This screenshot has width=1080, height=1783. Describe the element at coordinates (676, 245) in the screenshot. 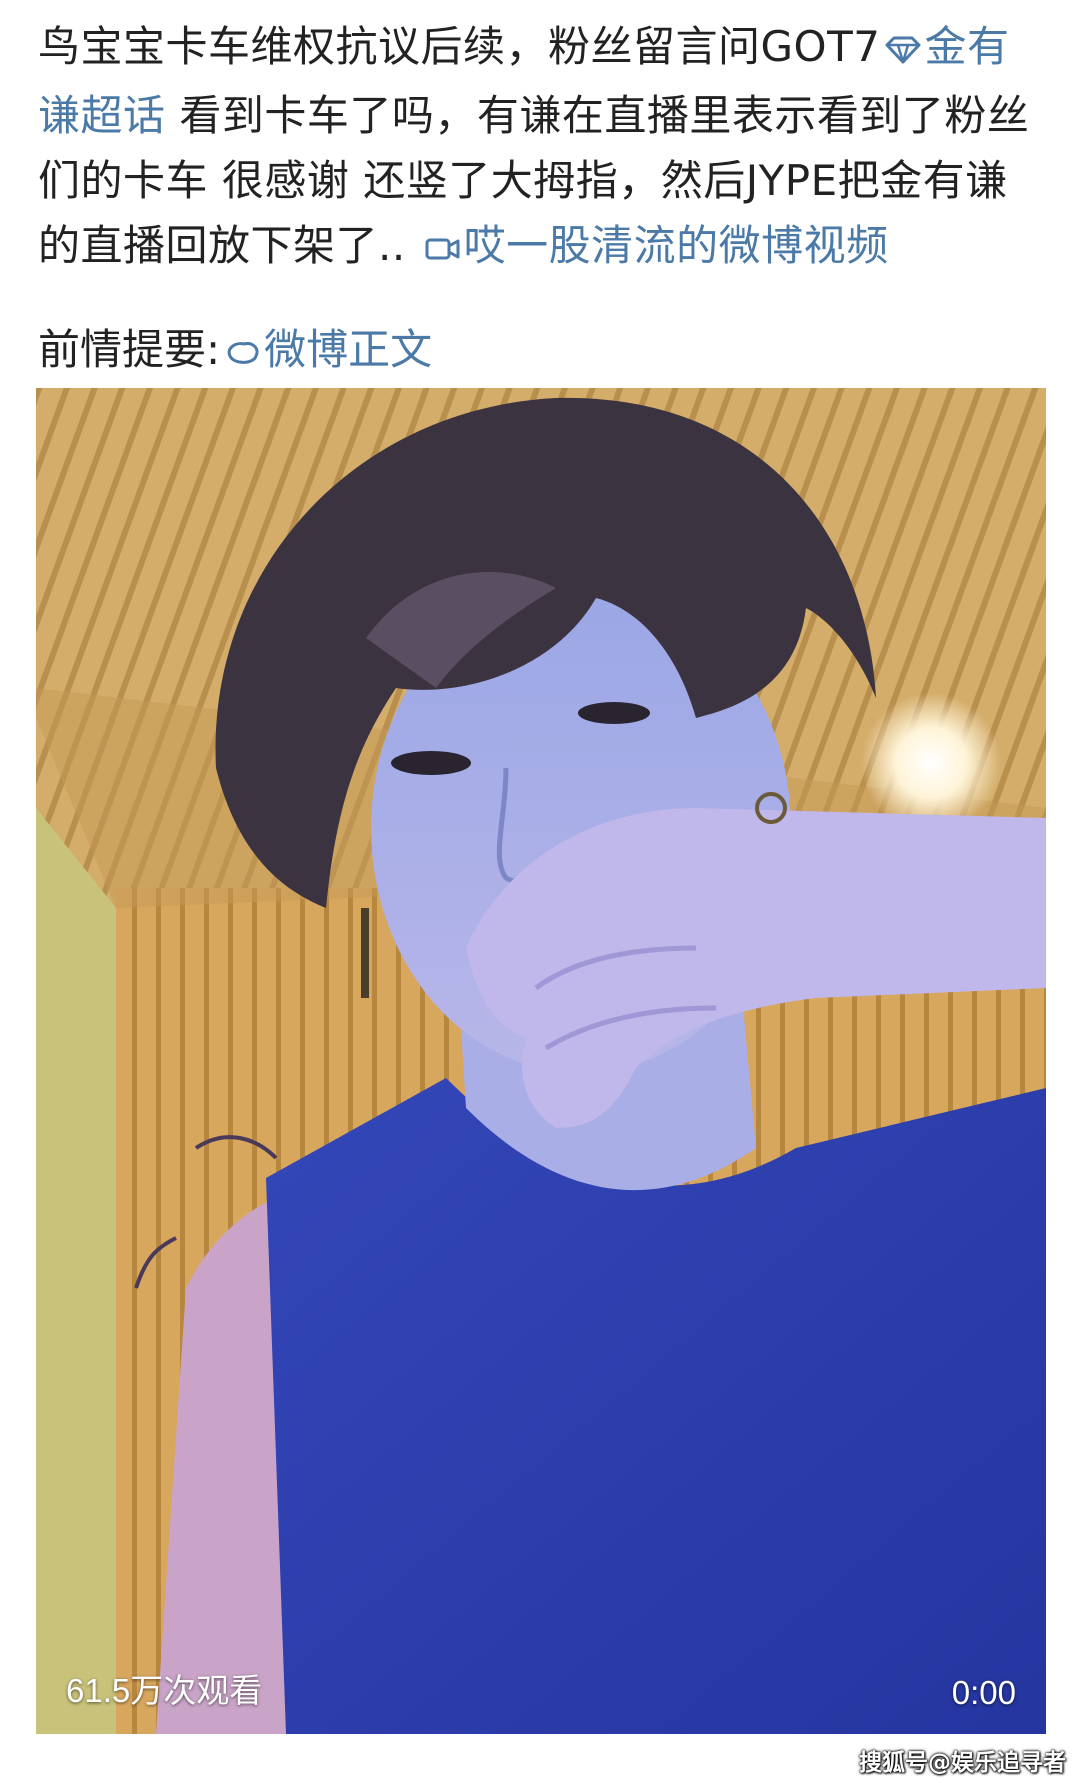

I see `video-link-label: 哎一股清流的微博视频` at that location.